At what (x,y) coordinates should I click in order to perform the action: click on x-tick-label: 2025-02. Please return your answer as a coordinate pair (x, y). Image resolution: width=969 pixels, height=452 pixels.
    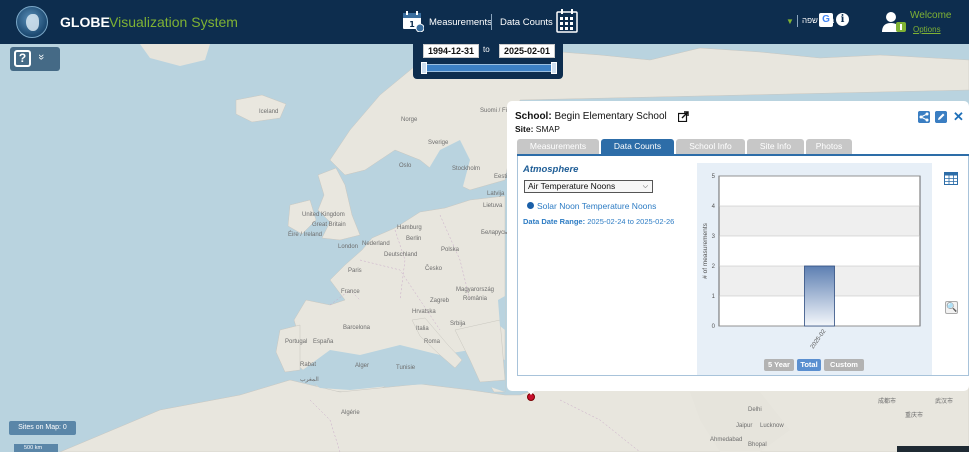
    Looking at the image, I should click on (819, 339).